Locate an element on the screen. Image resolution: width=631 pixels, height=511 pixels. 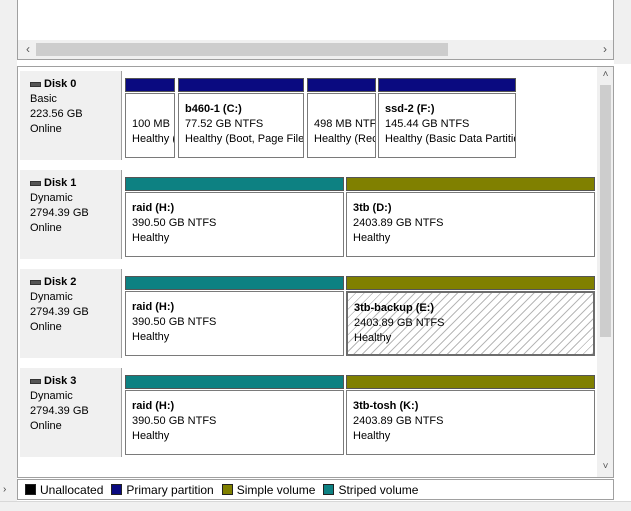
disk-name: Disk 3 is located at coordinates (60, 381).